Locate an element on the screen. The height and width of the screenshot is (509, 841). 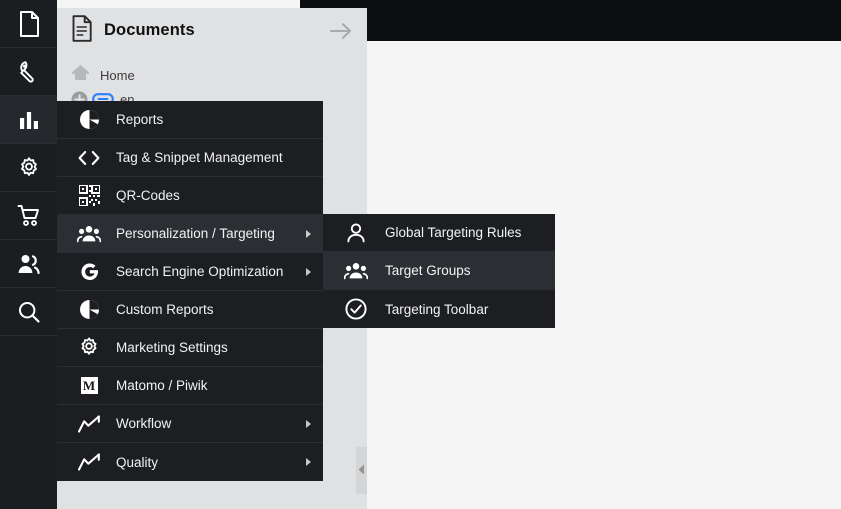
tree-item-home: Home is located at coordinates (212, 75).